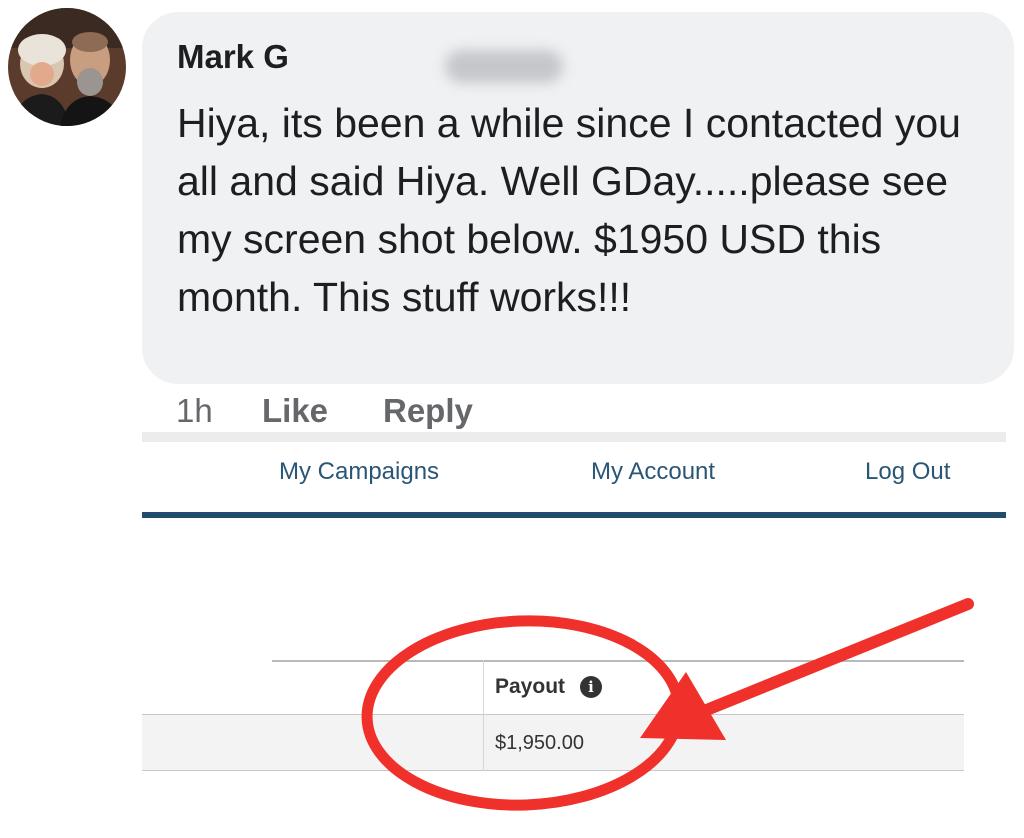 This screenshot has width=1024, height=838. Describe the element at coordinates (428, 411) in the screenshot. I see `reply-button: Reply` at that location.